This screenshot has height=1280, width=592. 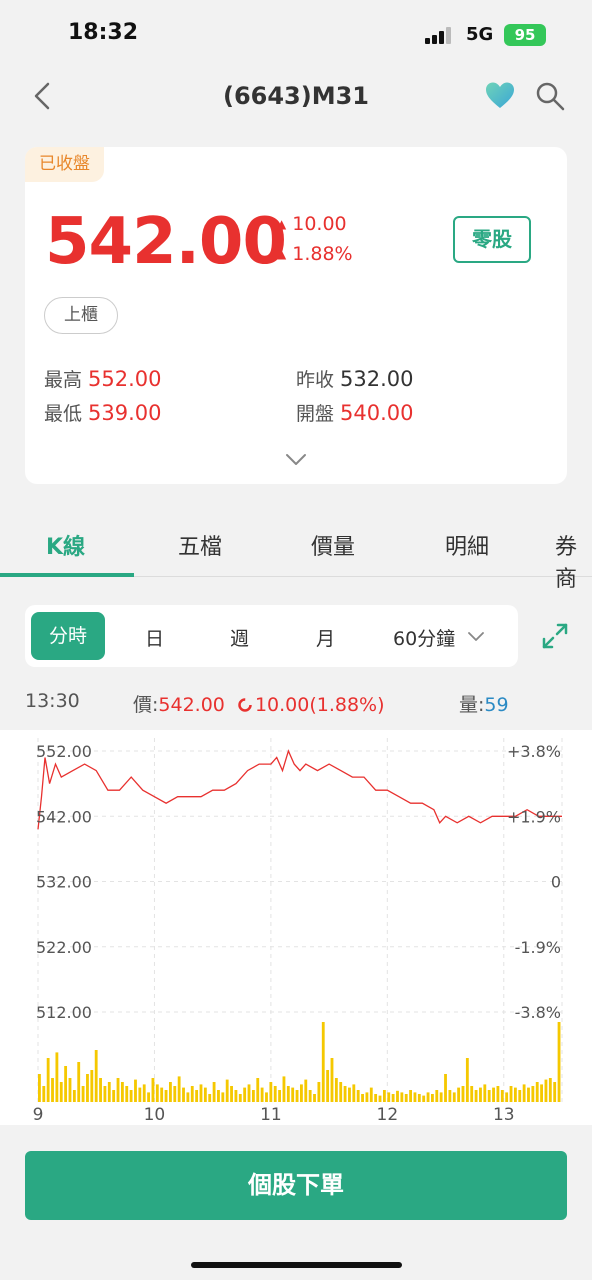 What do you see at coordinates (500, 95) in the screenshot?
I see `heart-icon` at bounding box center [500, 95].